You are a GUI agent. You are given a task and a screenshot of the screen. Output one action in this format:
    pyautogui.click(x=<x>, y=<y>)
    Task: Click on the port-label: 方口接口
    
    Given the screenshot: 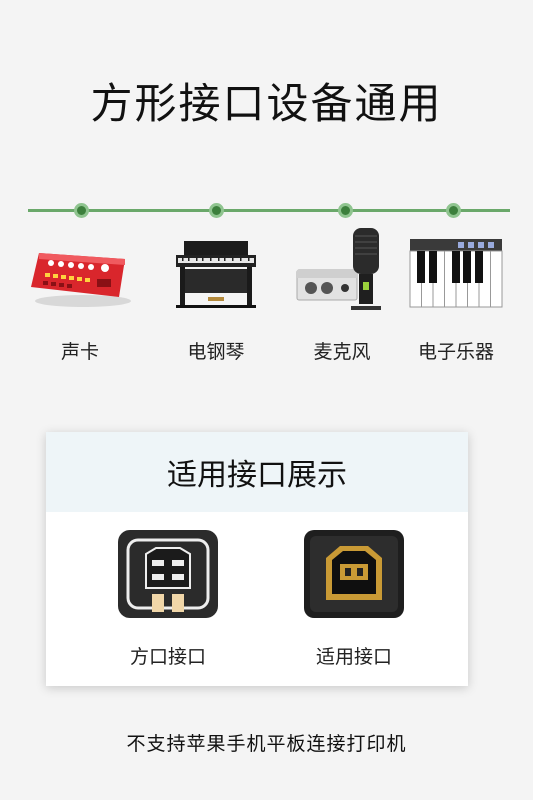 What is the action you would take?
    pyautogui.click(x=167, y=657)
    